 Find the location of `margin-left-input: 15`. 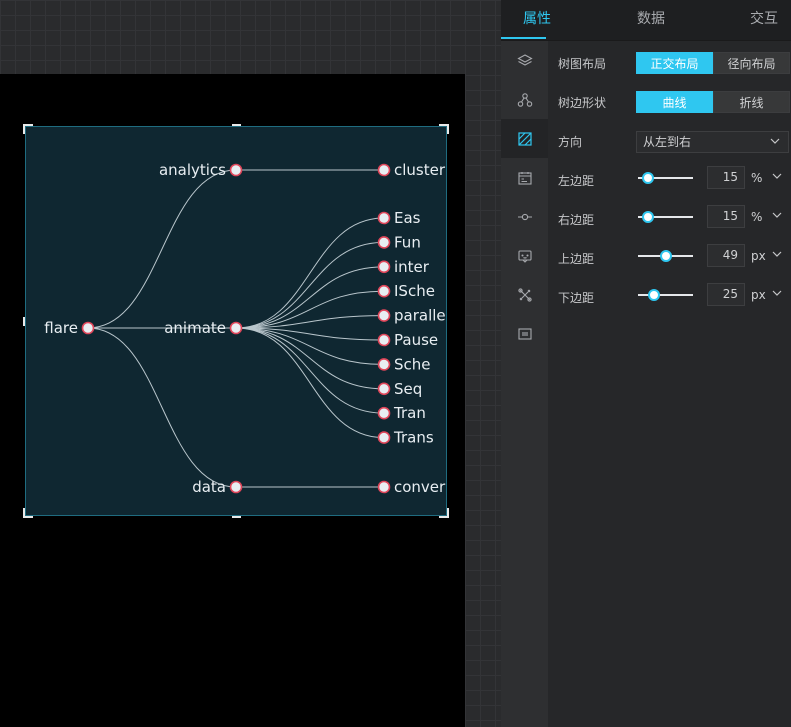

margin-left-input: 15 is located at coordinates (726, 177).